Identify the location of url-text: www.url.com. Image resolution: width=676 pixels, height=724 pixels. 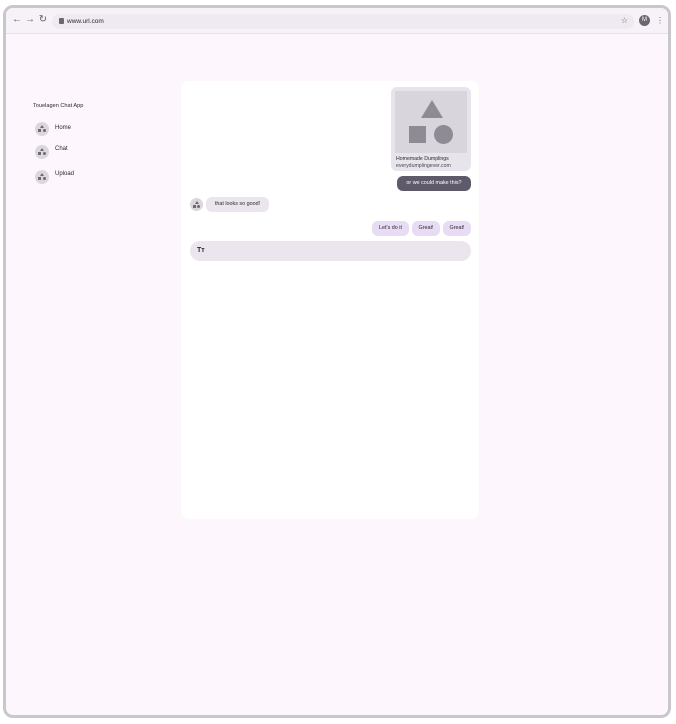
(85, 21).